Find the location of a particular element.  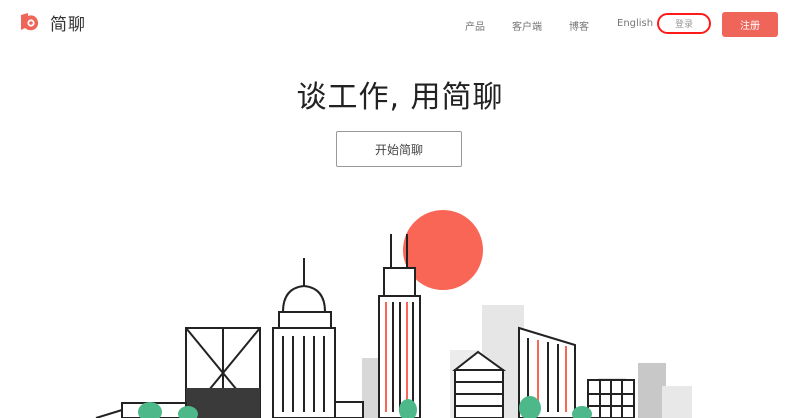

login-button: 登录 is located at coordinates (684, 23).